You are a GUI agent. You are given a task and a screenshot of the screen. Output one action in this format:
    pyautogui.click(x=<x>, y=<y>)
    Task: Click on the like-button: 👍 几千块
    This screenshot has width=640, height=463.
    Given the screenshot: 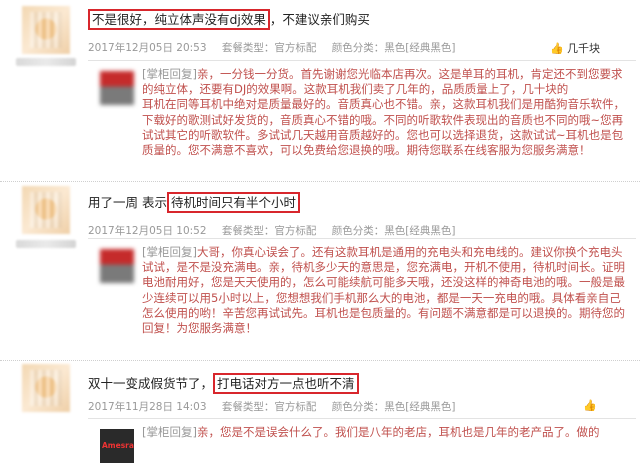 What is the action you would take?
    pyautogui.click(x=575, y=48)
    